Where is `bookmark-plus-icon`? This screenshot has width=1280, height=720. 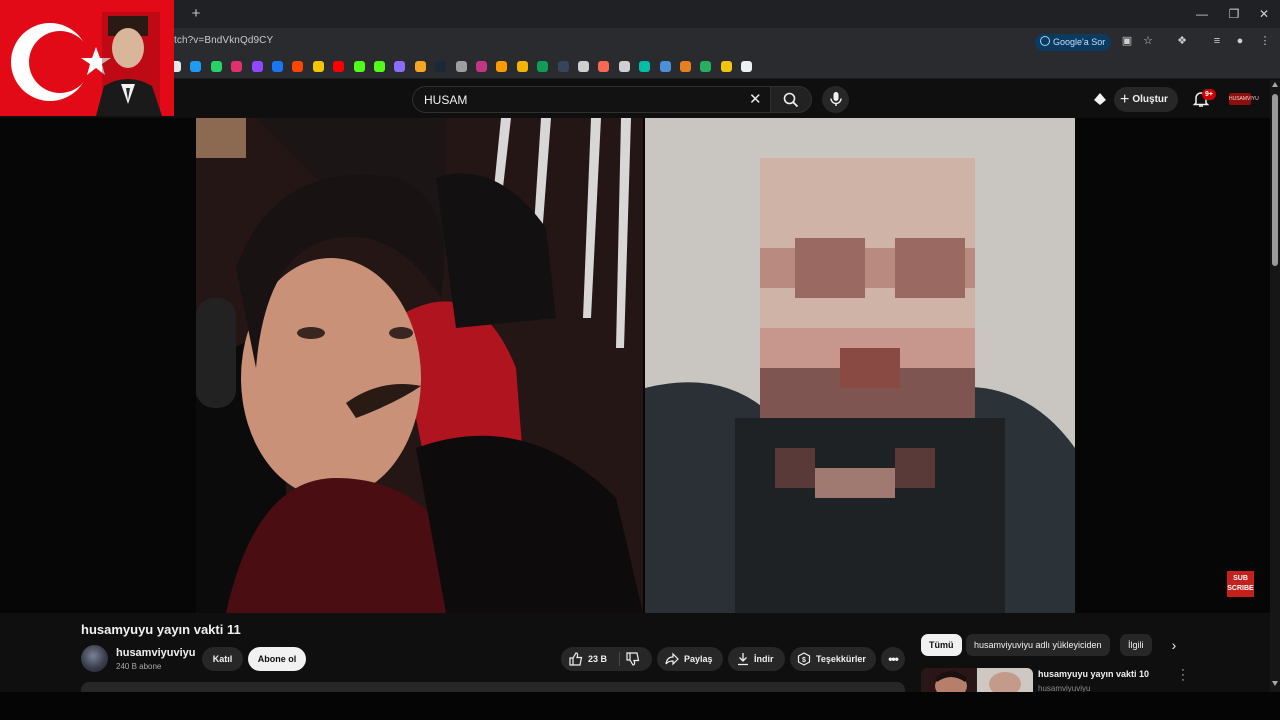 bookmark-plus-icon is located at coordinates (705, 66).